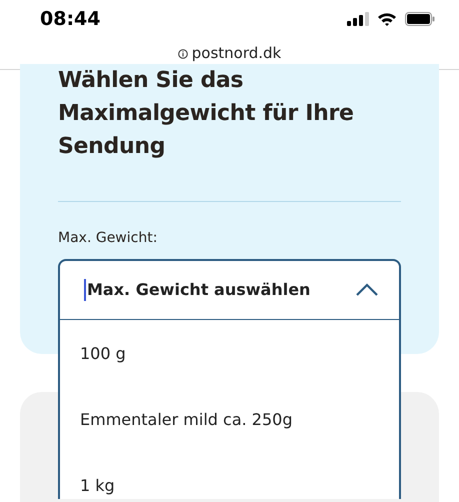 The width and height of the screenshot is (459, 502). What do you see at coordinates (237, 53) in the screenshot?
I see `url-text: postnord.dk` at bounding box center [237, 53].